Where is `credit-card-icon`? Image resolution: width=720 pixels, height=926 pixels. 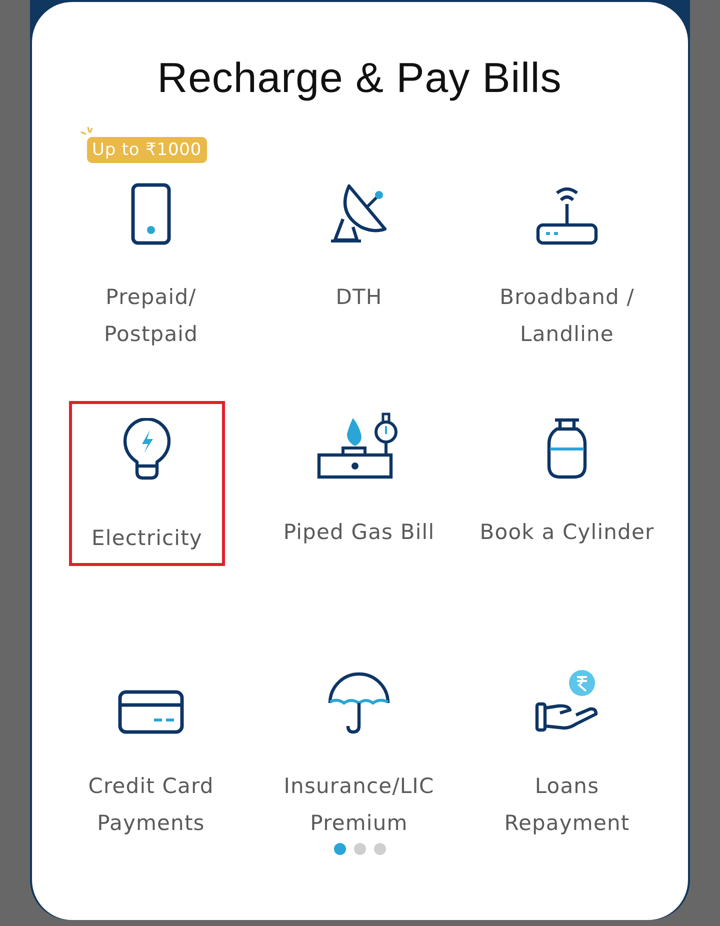 credit-card-icon is located at coordinates (151, 712).